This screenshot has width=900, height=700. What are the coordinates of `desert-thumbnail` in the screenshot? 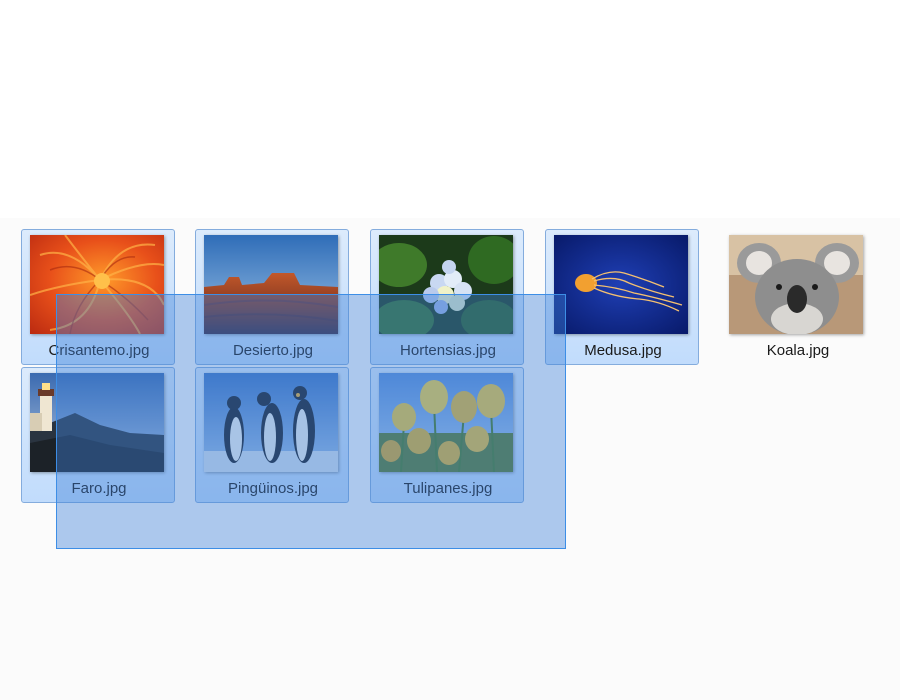 It's located at (271, 284).